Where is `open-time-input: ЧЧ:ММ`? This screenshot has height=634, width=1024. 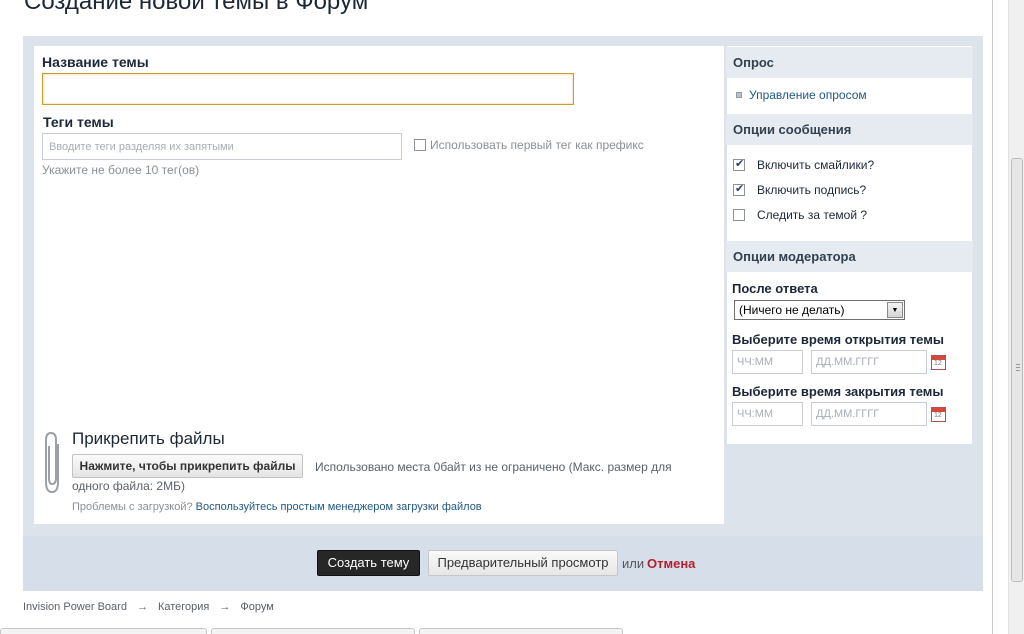
open-time-input: ЧЧ:ММ is located at coordinates (767, 362).